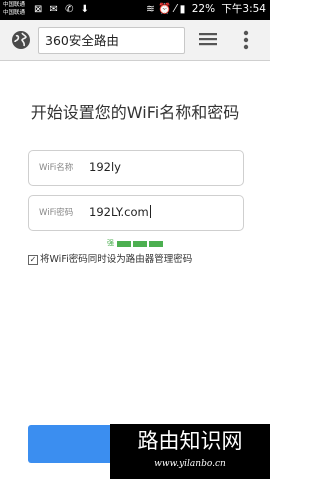 The image size is (320, 479). I want to click on status-right: ≋ ⏰ ⁄ ▮ 22% 下午3:54, so click(204, 9).